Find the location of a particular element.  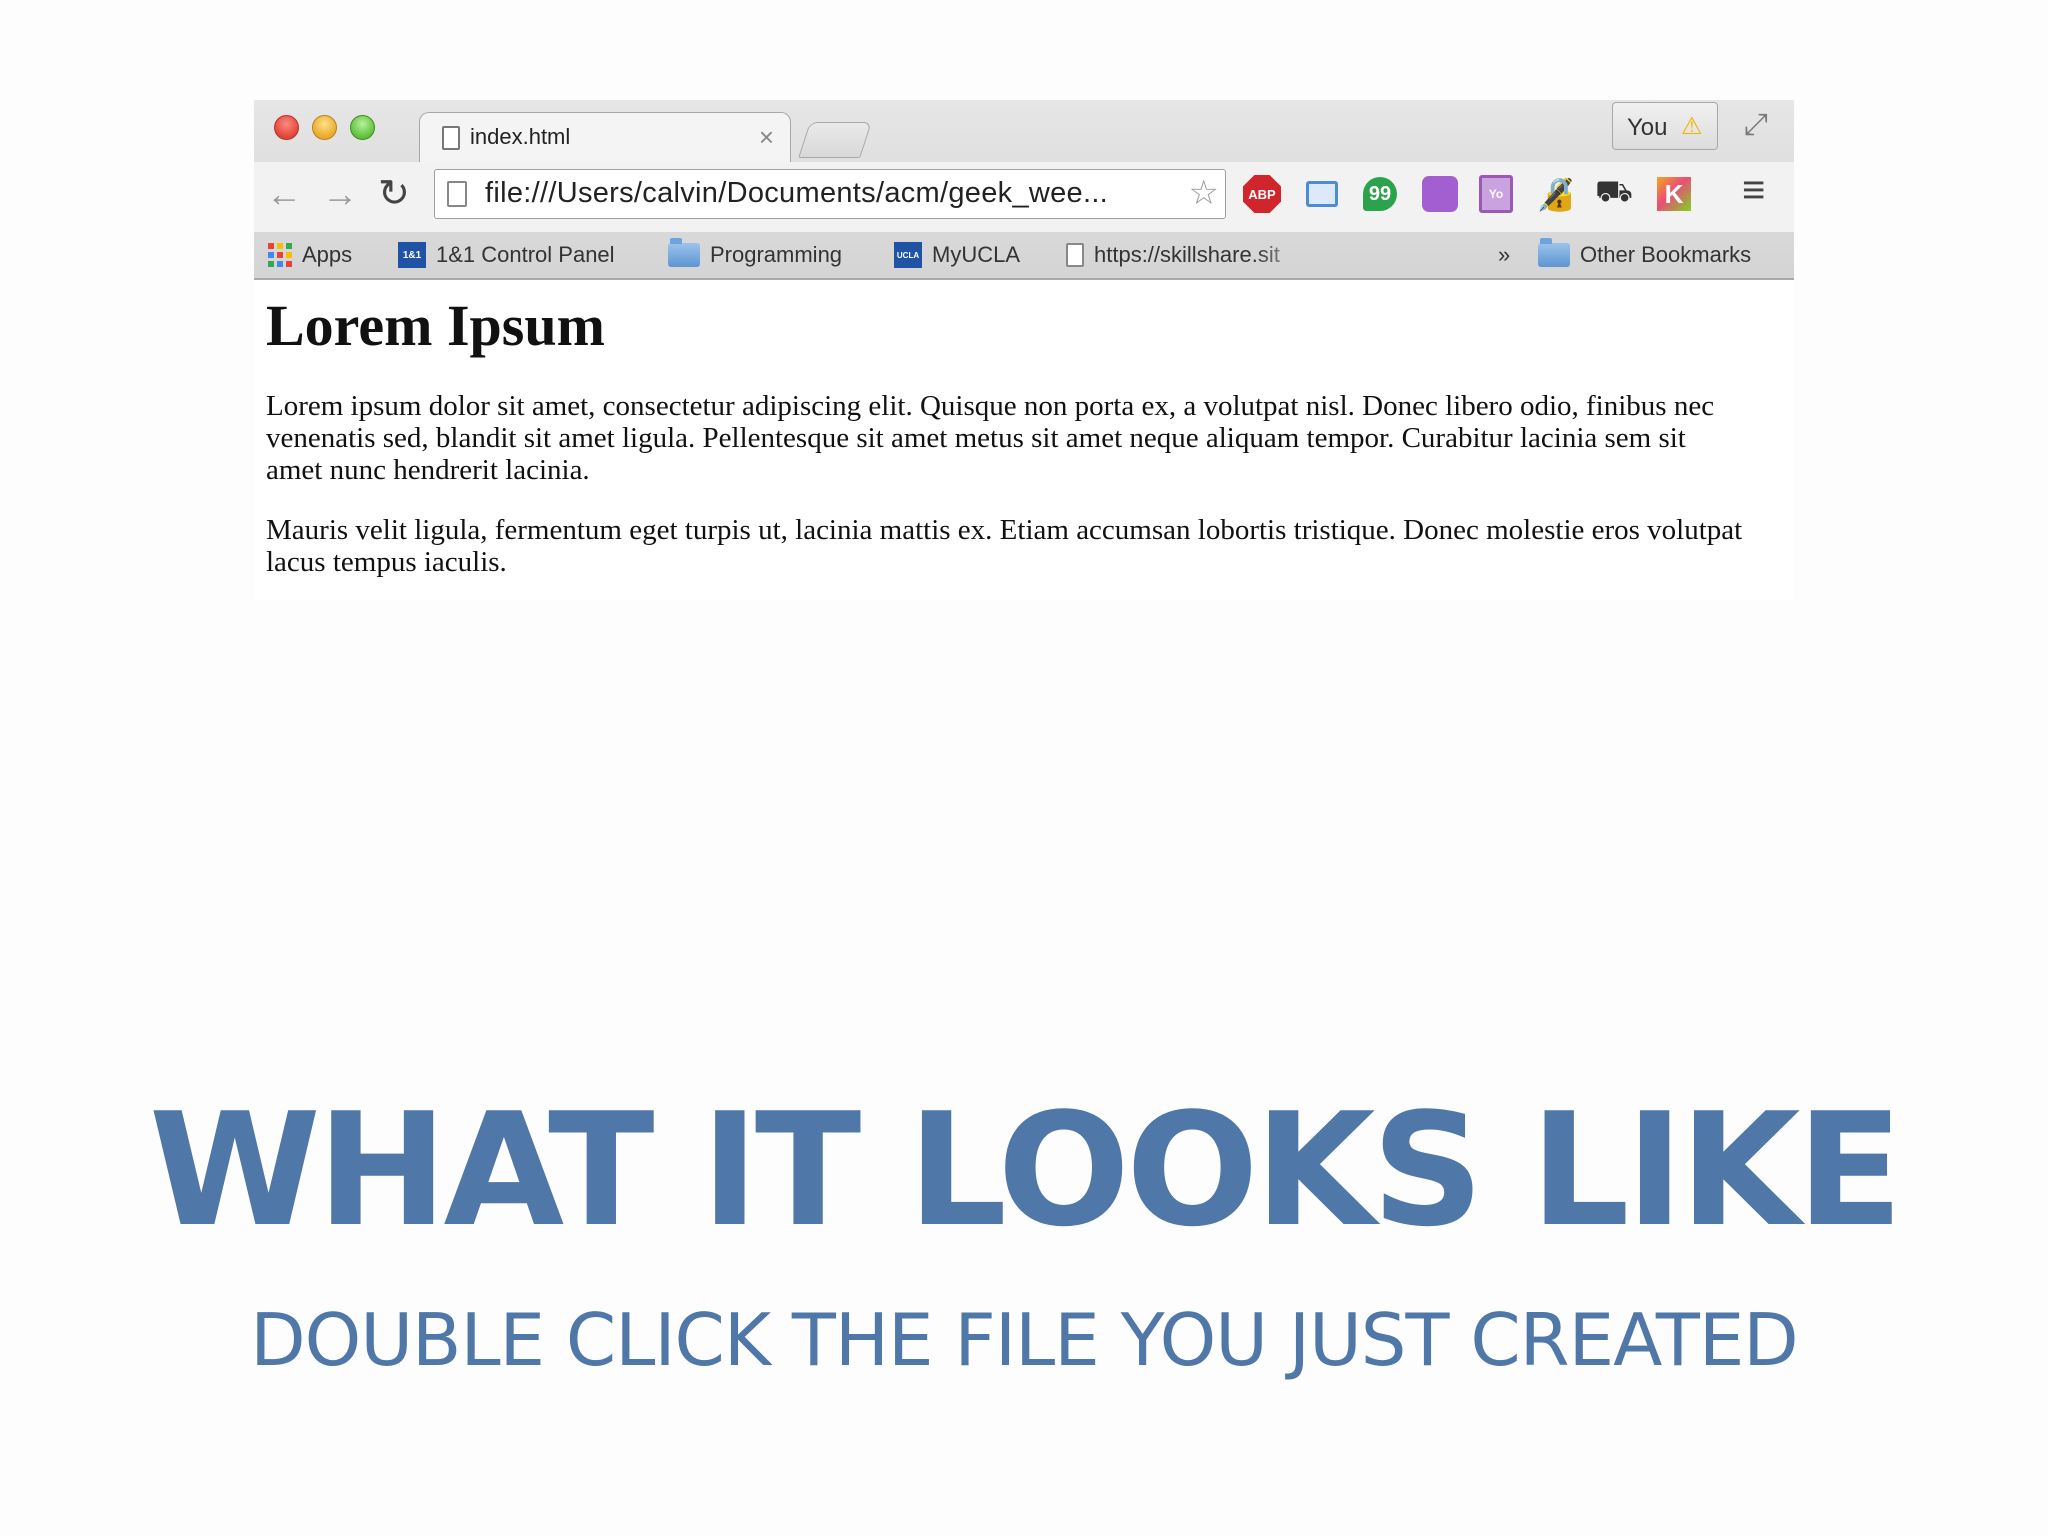

yo-extension-icon: Yo is located at coordinates (1496, 194).